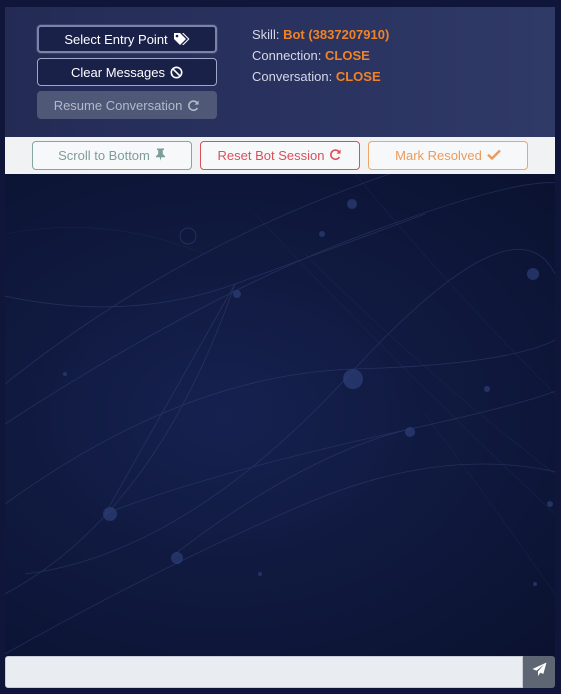  I want to click on mark-resolved-button: Mark Resolved, so click(448, 155).